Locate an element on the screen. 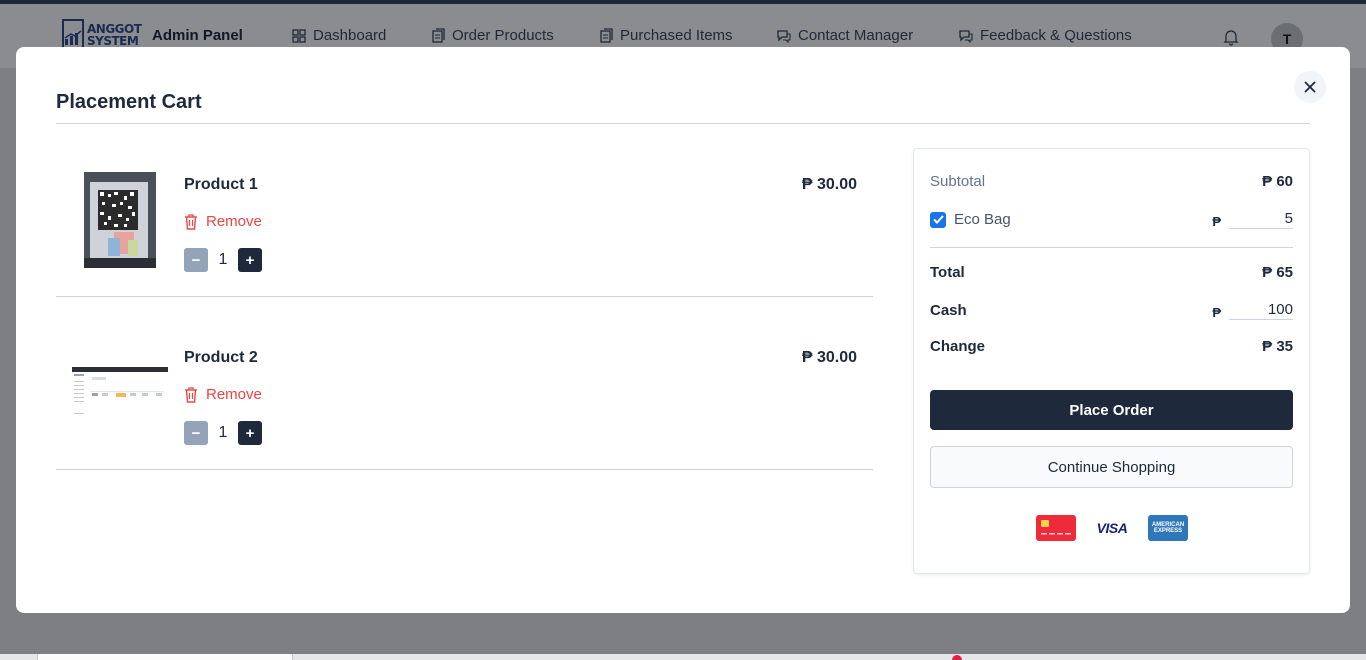  change-row: Change ₱ 35 is located at coordinates (1111, 346).